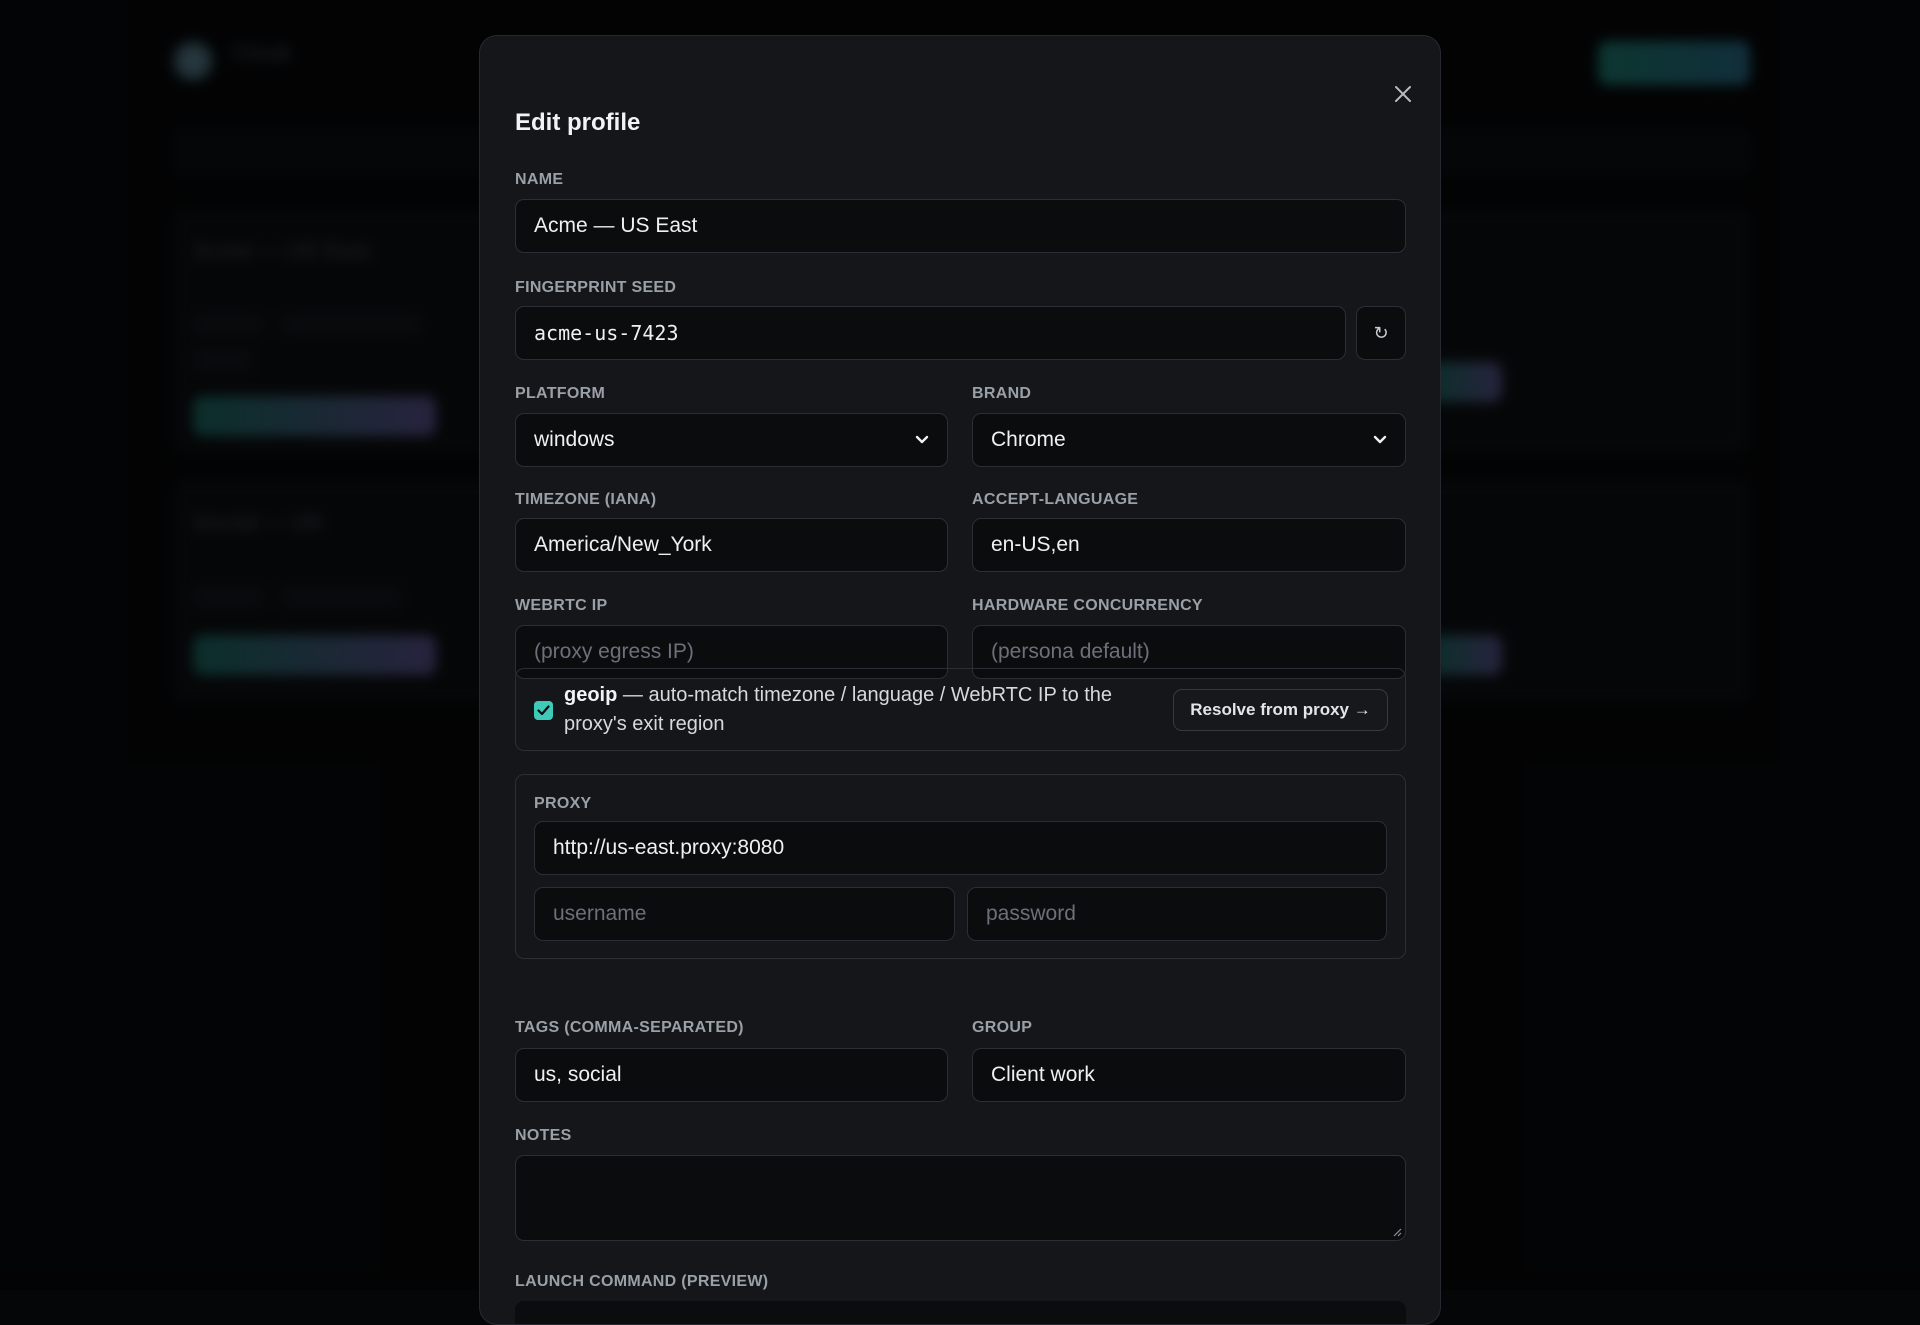 The image size is (1920, 1325). I want to click on regenerate-seed-button: ↻, so click(1381, 333).